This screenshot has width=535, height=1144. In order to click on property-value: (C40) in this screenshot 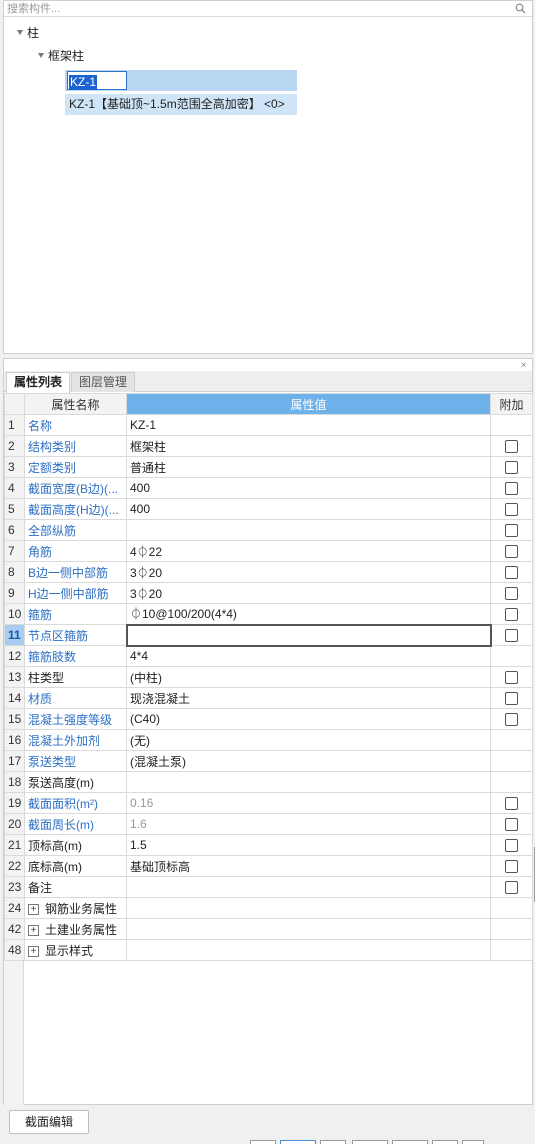, I will do `click(308, 719)`.